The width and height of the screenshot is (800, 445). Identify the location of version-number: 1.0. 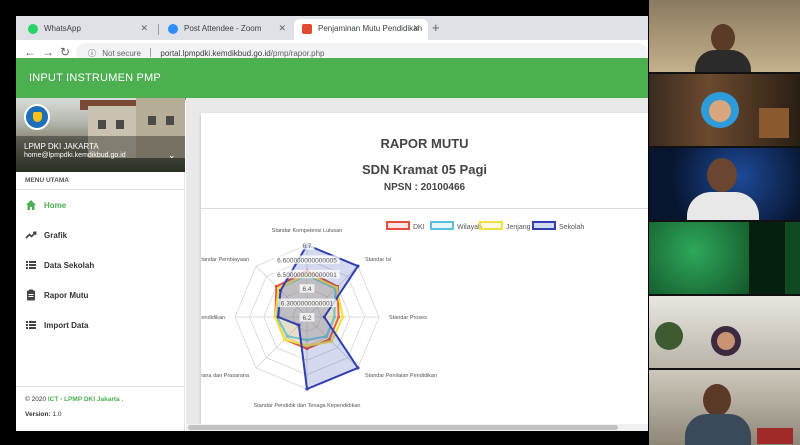
(57, 414).